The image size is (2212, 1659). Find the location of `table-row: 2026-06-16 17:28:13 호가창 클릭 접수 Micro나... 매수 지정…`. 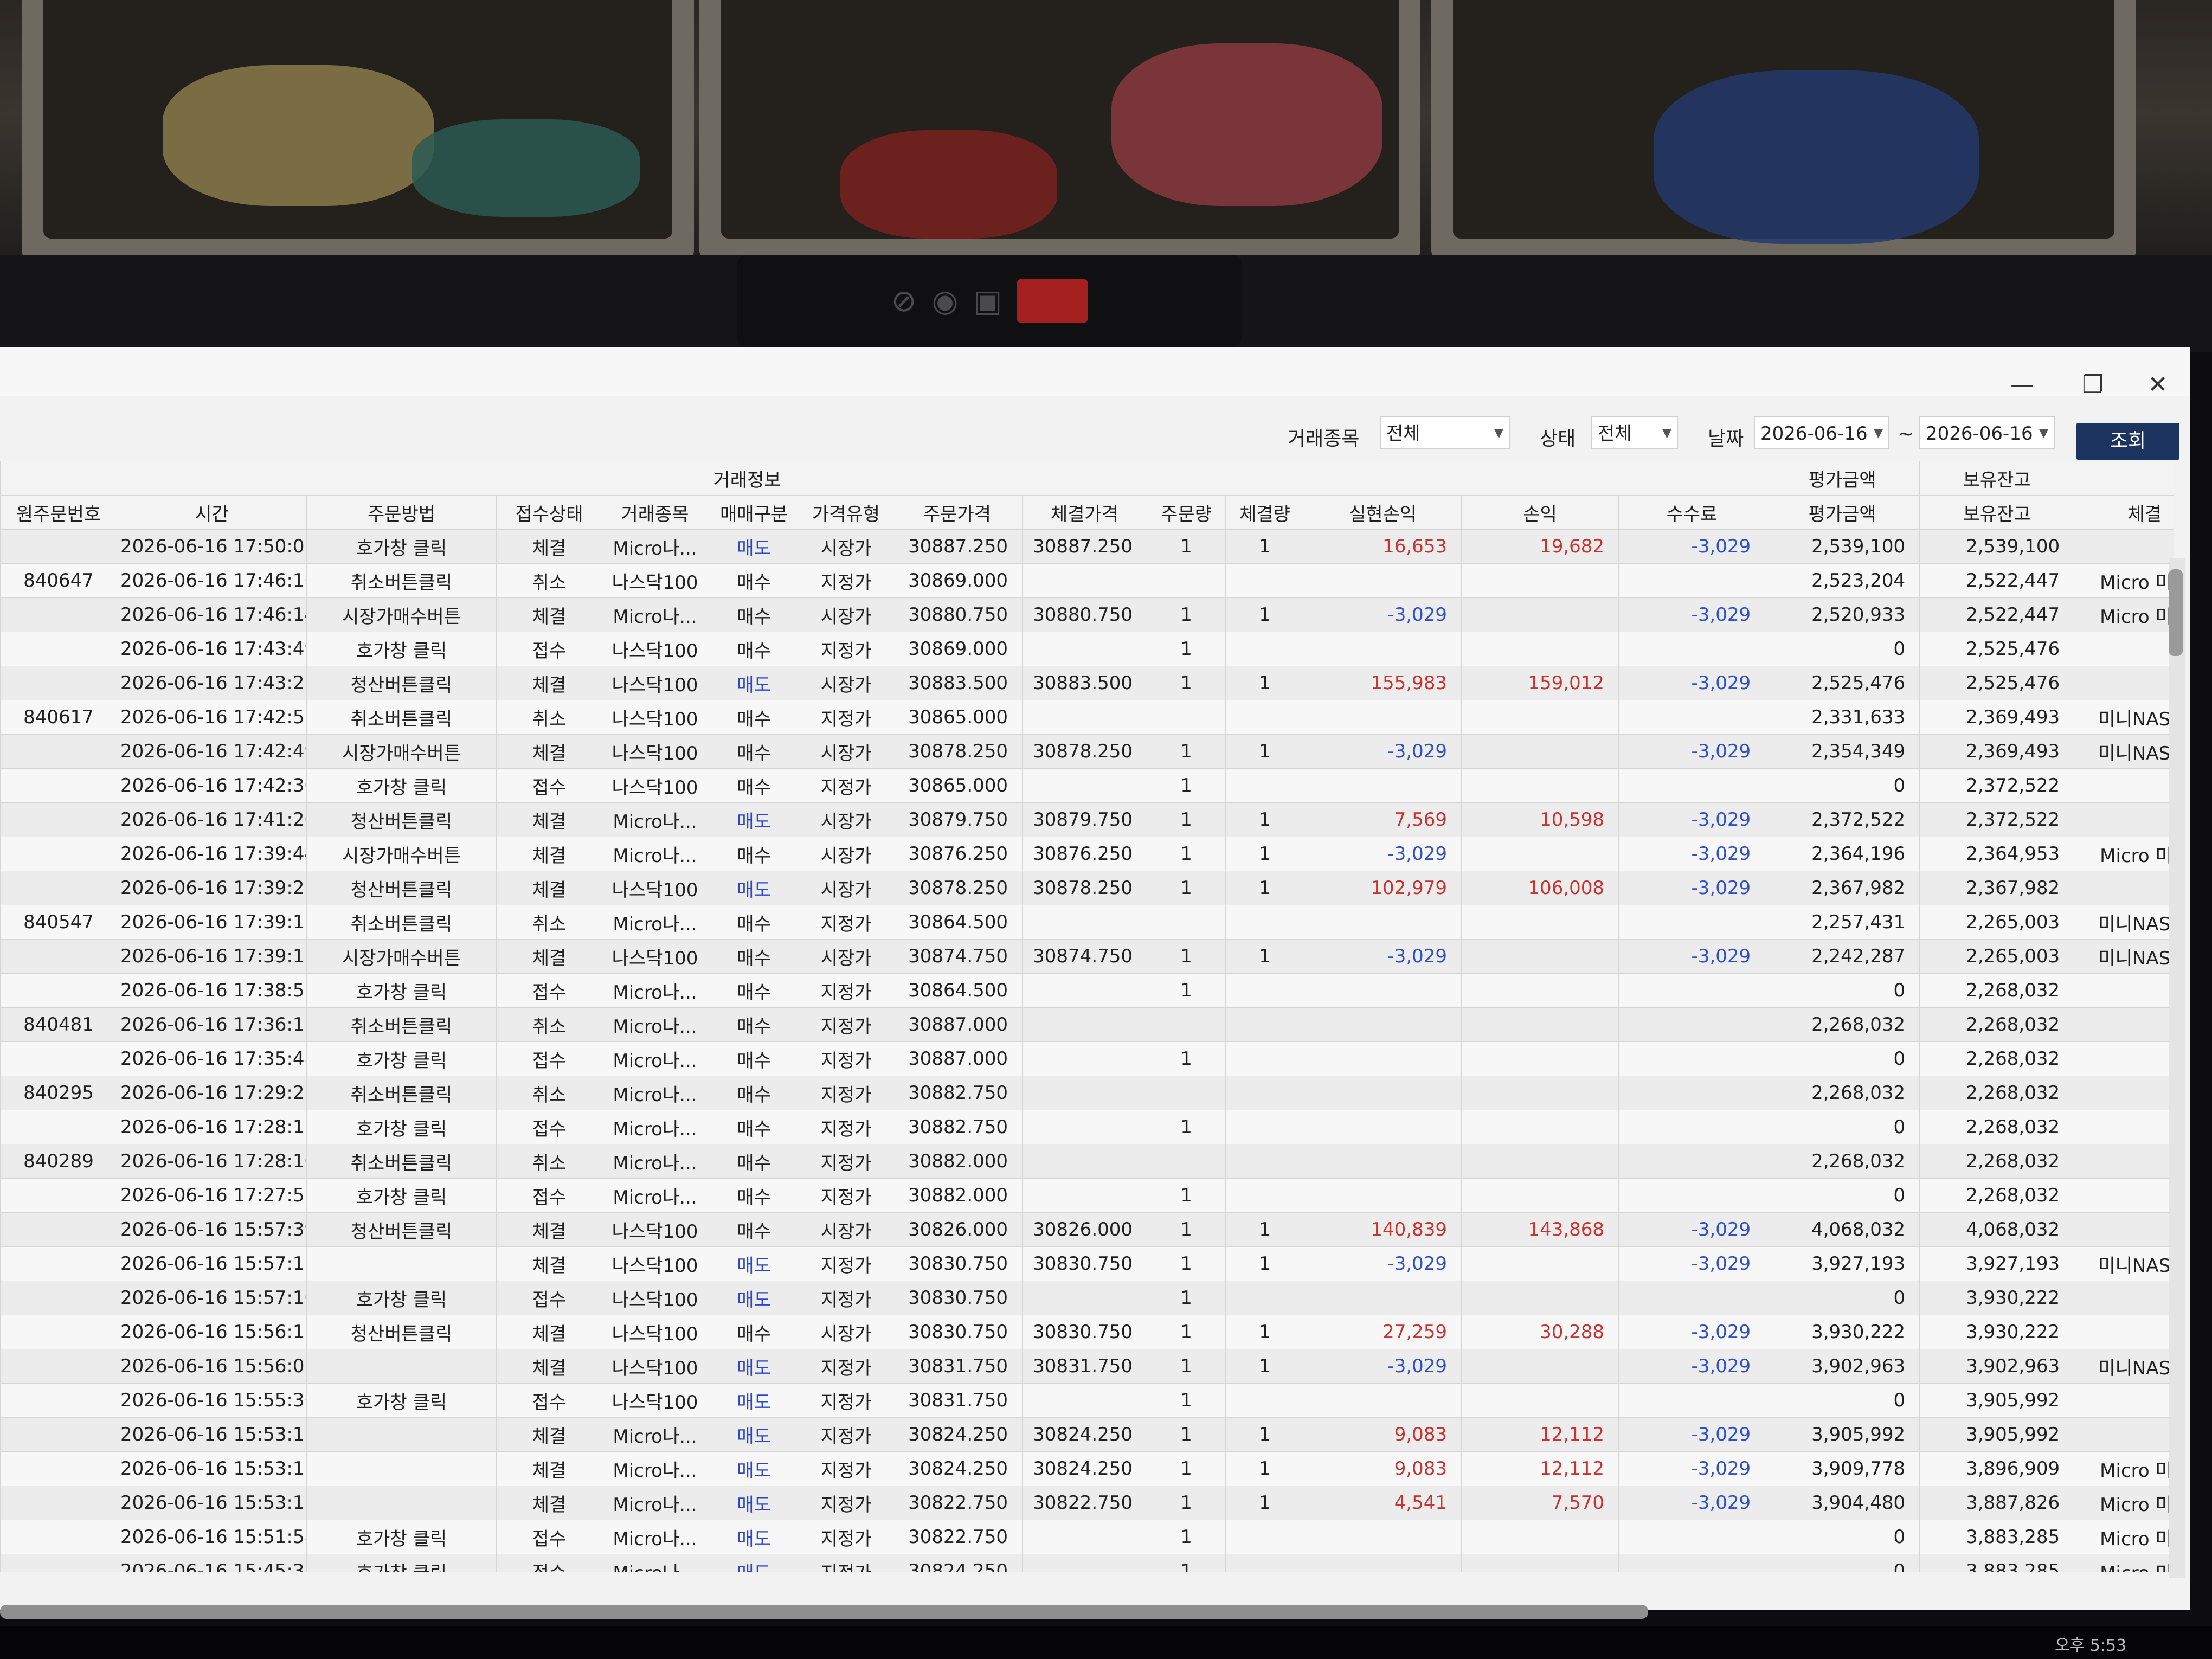

table-row: 2026-06-16 17:28:13 호가창 클릭 접수 Micro나... 매수 지정… is located at coordinates (1087, 1127).